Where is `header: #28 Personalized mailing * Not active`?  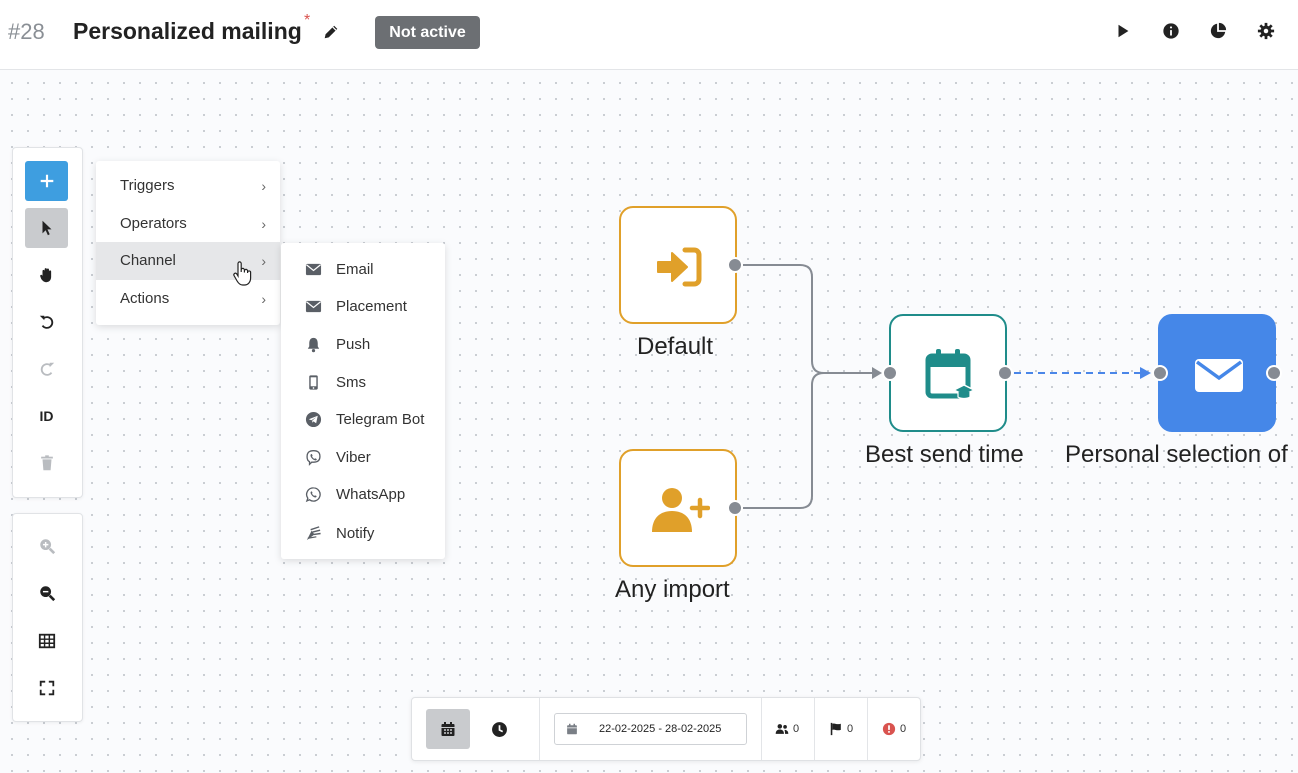
header: #28 Personalized mailing * Not active is located at coordinates (649, 35).